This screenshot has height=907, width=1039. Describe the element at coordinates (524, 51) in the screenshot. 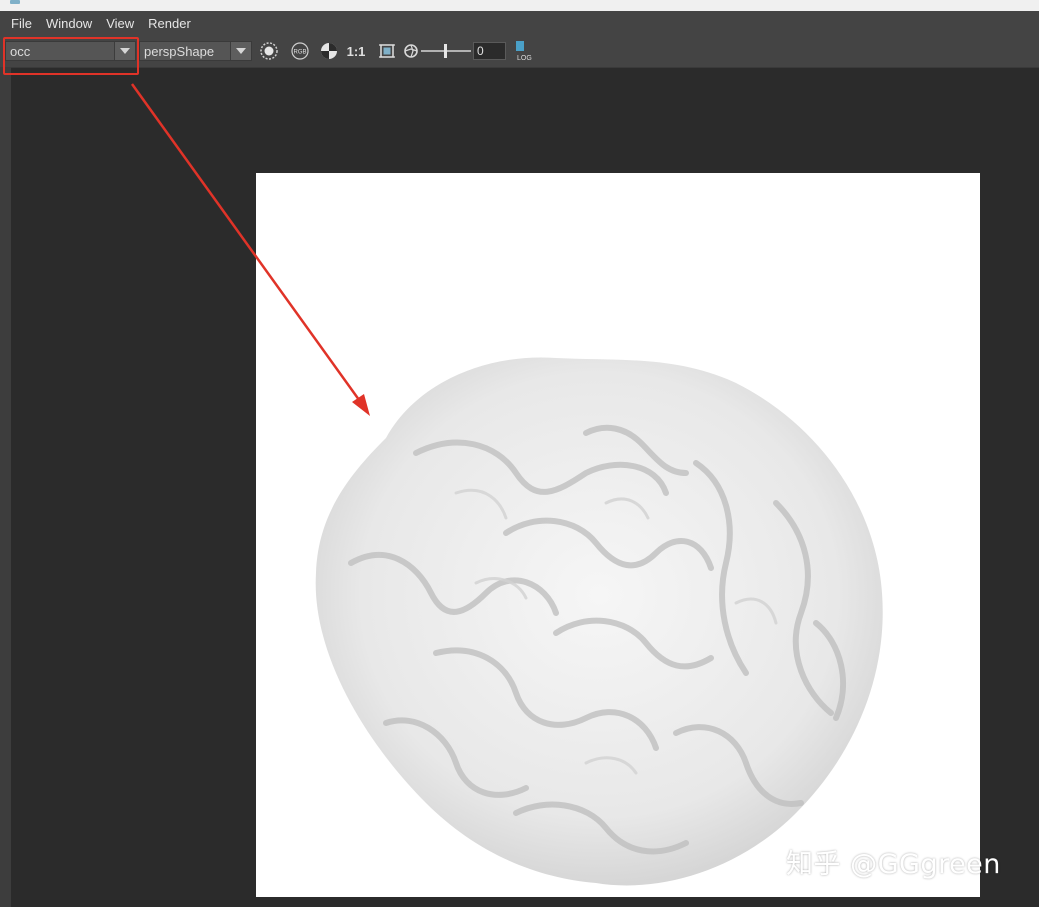

I see `log-icon: LOG` at that location.